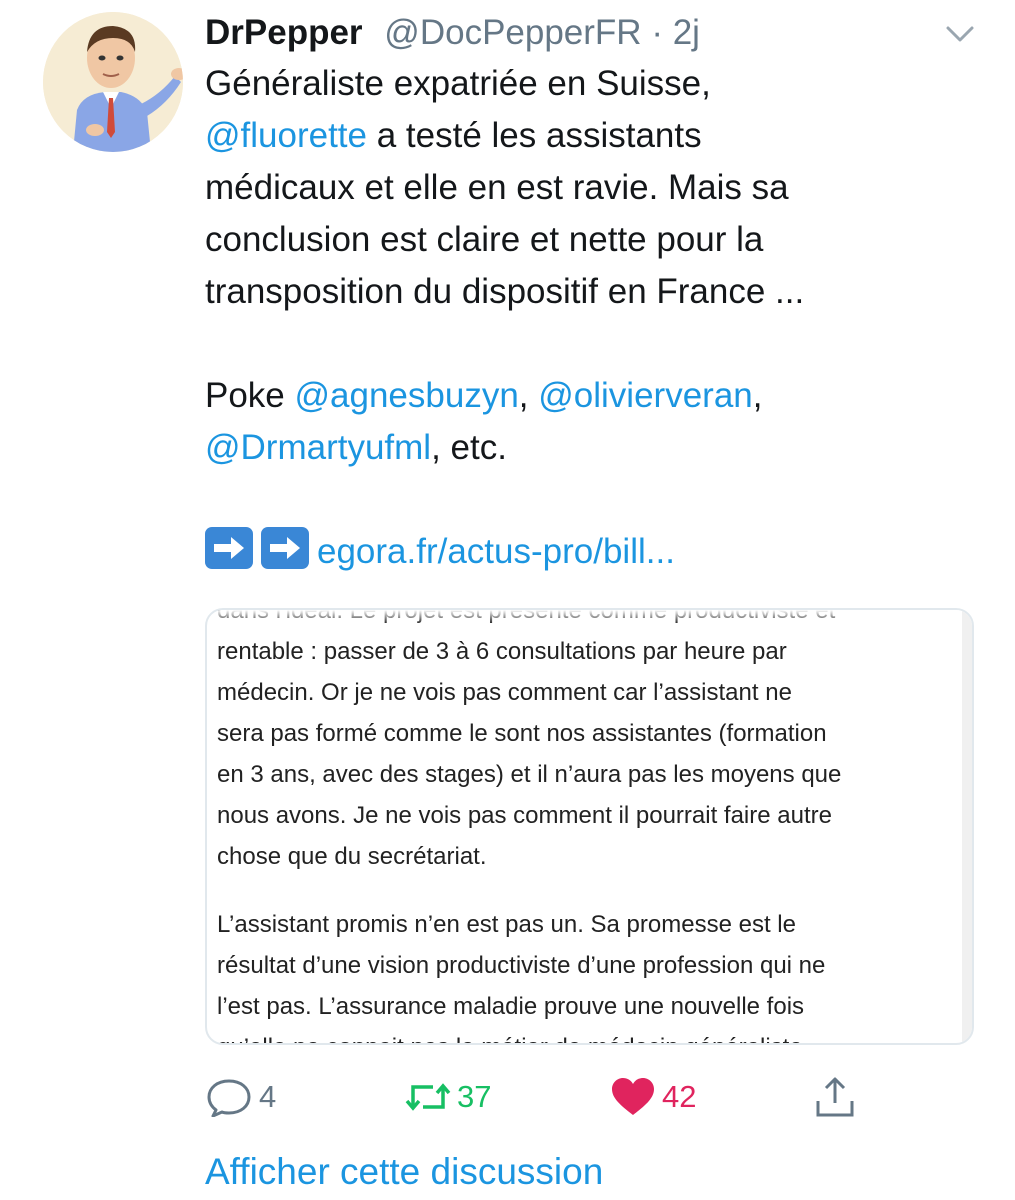  I want to click on like-button: 42, so click(653, 1097).